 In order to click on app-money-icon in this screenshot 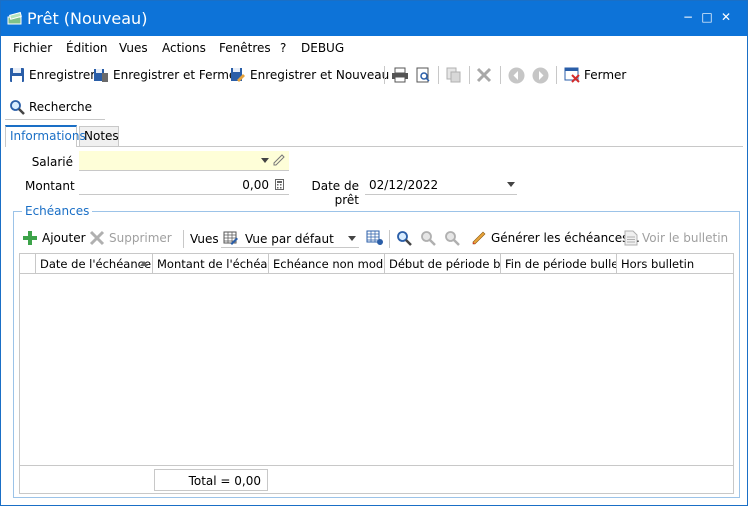, I will do `click(14, 18)`.